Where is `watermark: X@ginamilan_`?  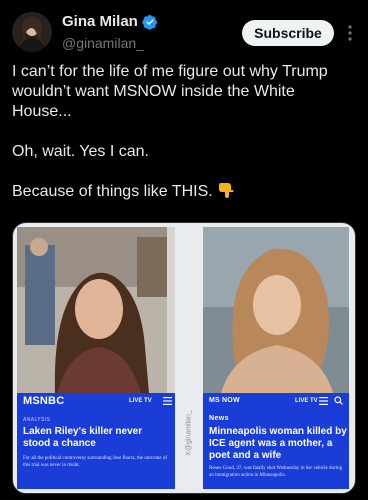 watermark: X@ginamilan_ is located at coordinates (189, 433).